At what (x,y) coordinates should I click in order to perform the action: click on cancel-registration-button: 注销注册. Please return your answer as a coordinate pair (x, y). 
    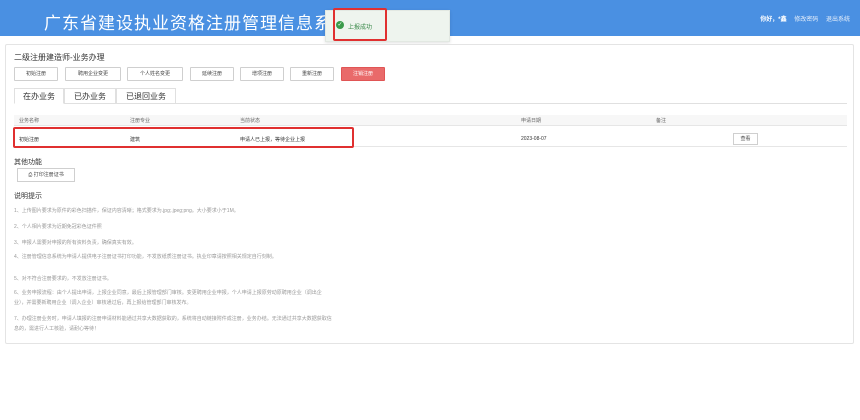
    Looking at the image, I should click on (363, 74).